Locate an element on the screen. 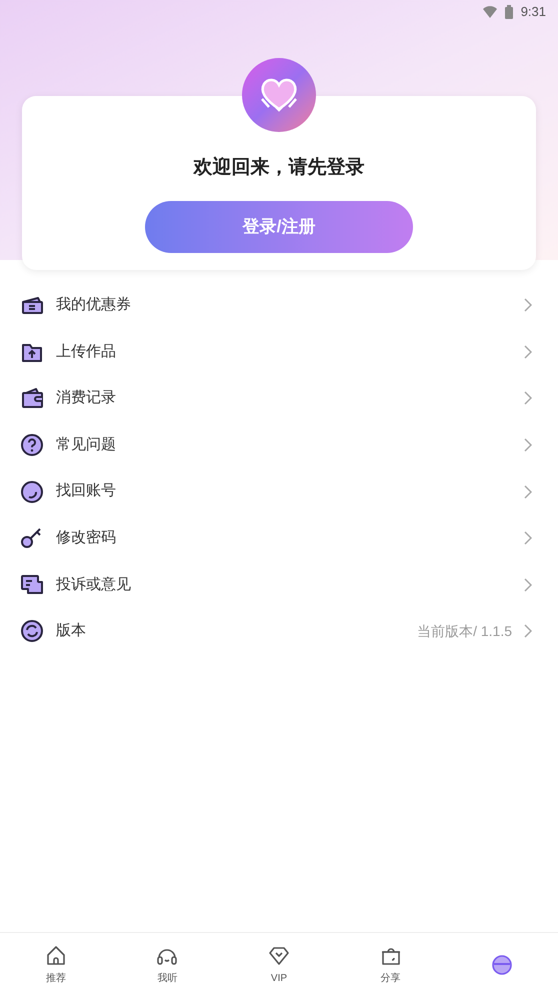 The height and width of the screenshot is (996, 558). menu-label: 版本 is located at coordinates (71, 631).